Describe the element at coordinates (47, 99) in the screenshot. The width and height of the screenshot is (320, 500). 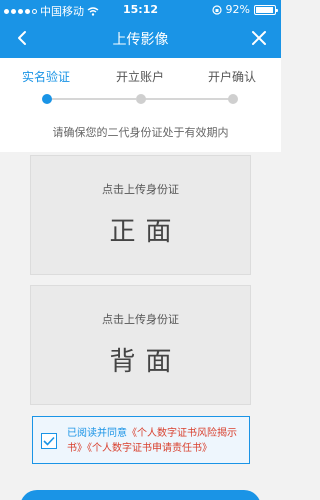
I see `step-dot-current` at that location.